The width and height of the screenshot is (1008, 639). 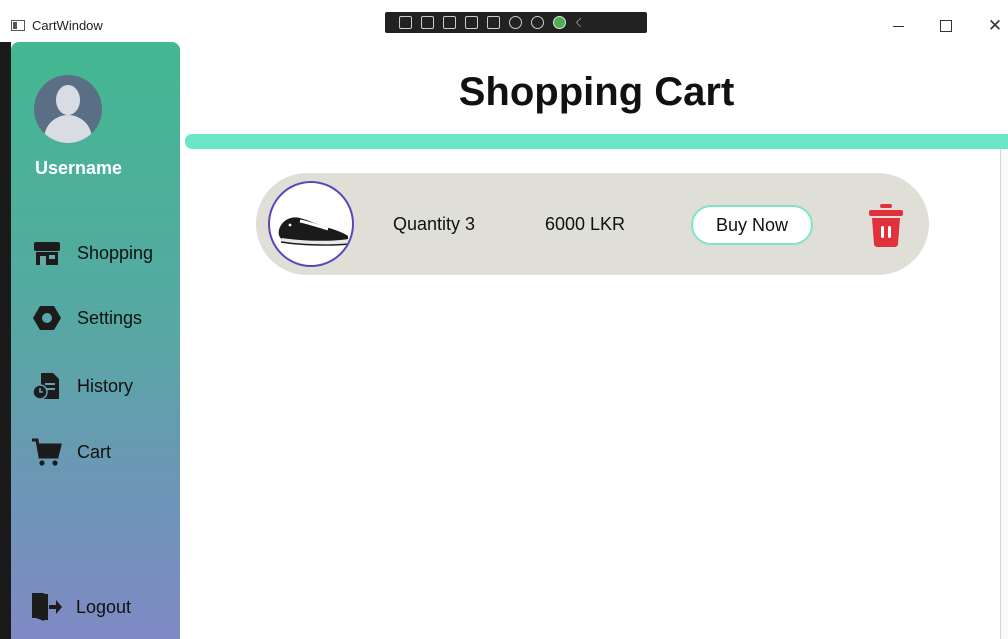 I want to click on logout-icon, so click(x=47, y=607).